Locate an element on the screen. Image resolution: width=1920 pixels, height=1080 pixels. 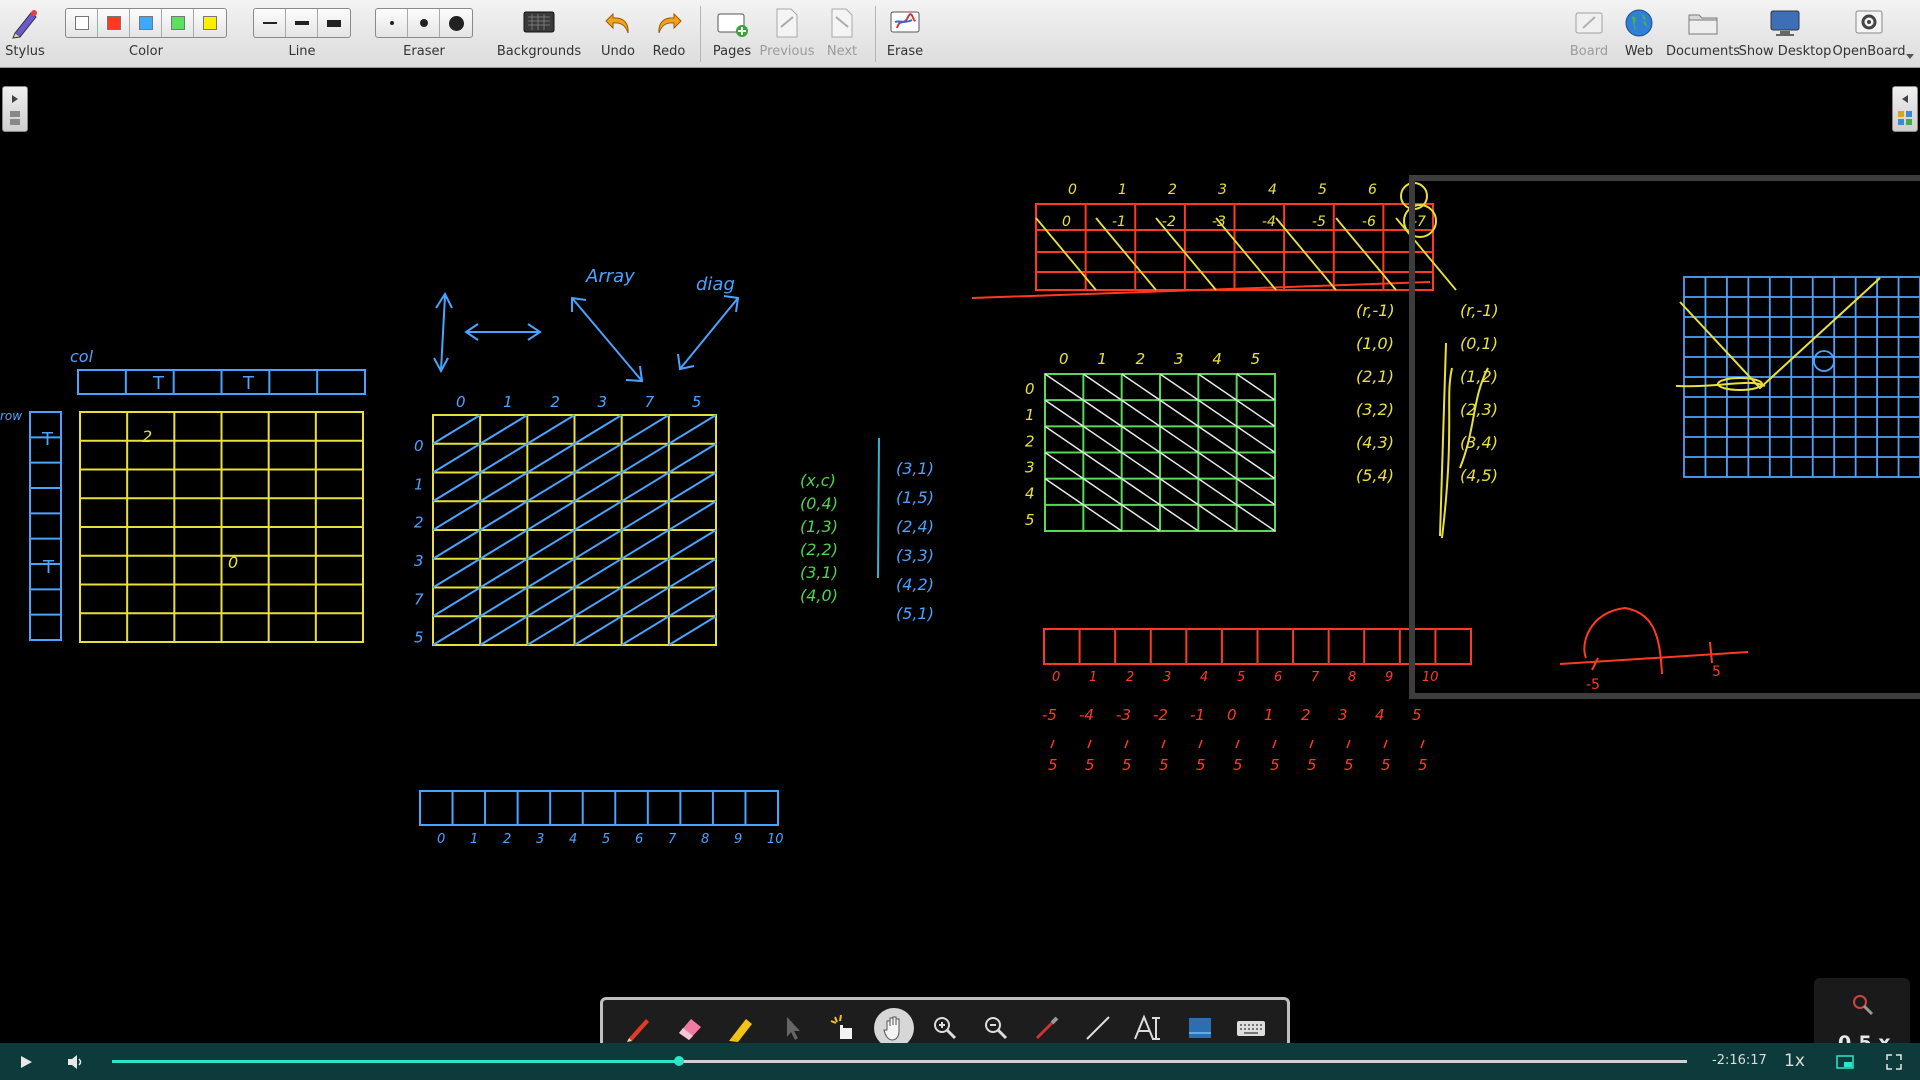
line-medium-option is located at coordinates (302, 23).